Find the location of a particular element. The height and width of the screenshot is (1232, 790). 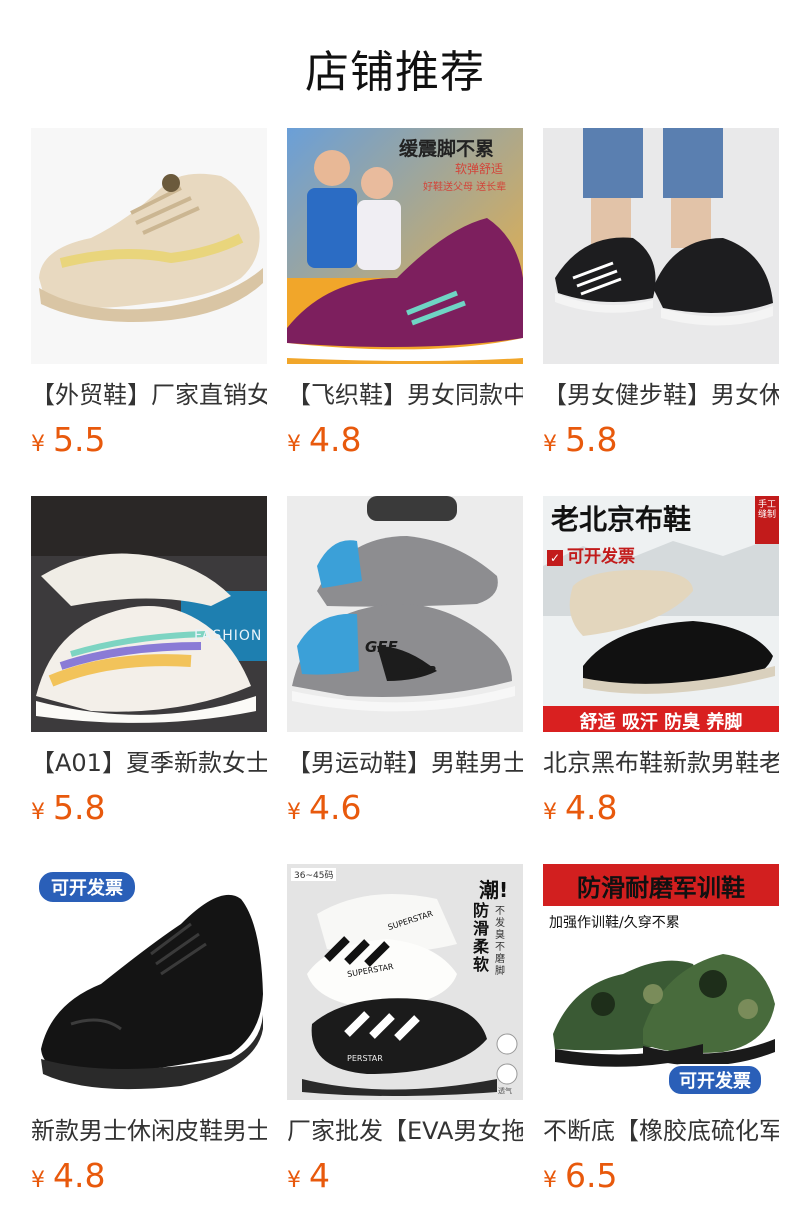

product-card: 【外贸鞋】厂家直销女鞋 ¥ 5.5 is located at coordinates (149, 312).